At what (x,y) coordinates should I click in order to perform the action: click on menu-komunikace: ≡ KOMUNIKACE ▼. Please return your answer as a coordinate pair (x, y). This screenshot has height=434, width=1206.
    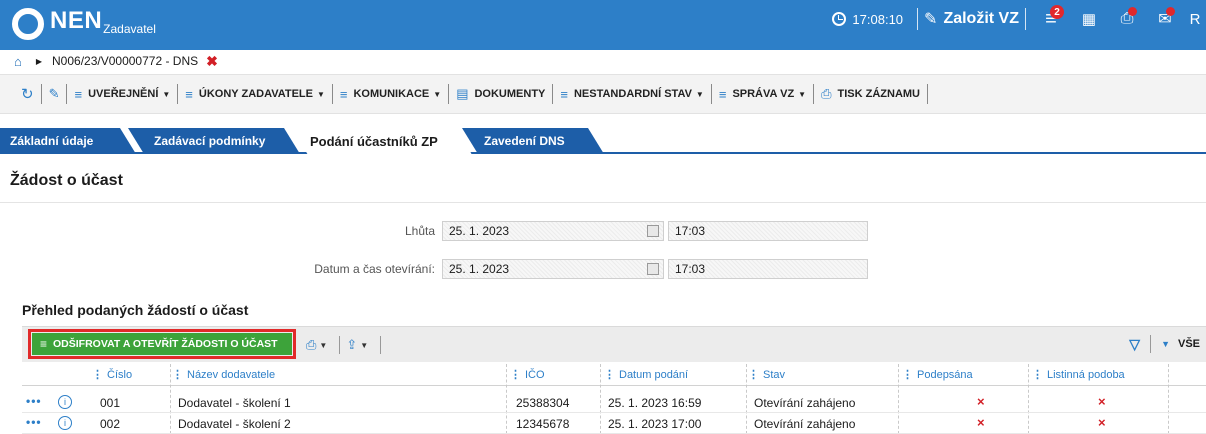
    Looking at the image, I should click on (390, 94).